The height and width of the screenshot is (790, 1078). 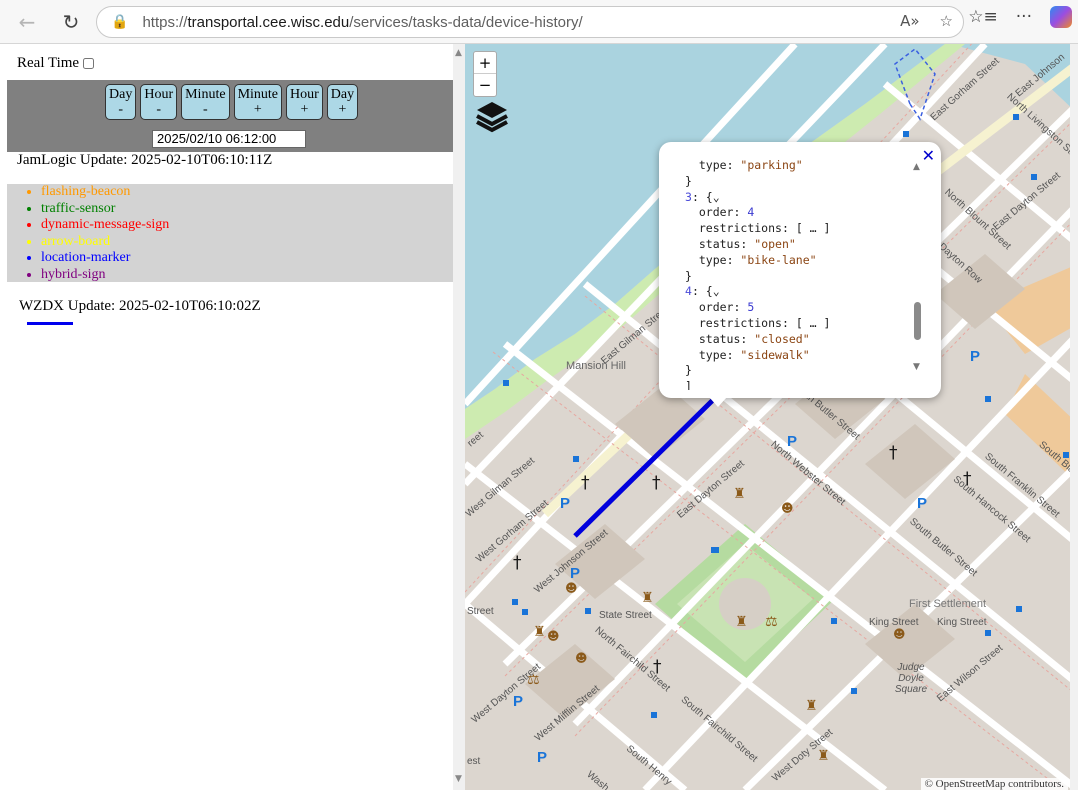 What do you see at coordinates (994, 784) in the screenshot?
I see `map-attribution: © OpenStreetMap contributors.` at bounding box center [994, 784].